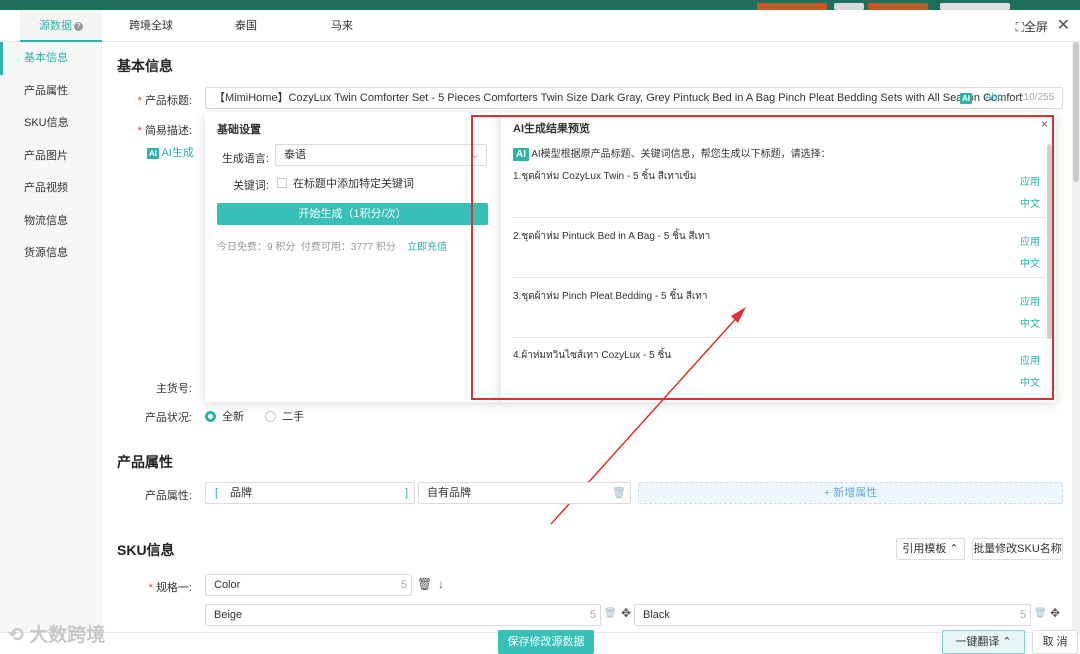 Image resolution: width=1080 pixels, height=654 pixels. I want to click on spec-name-input: Color 5, so click(308, 585).